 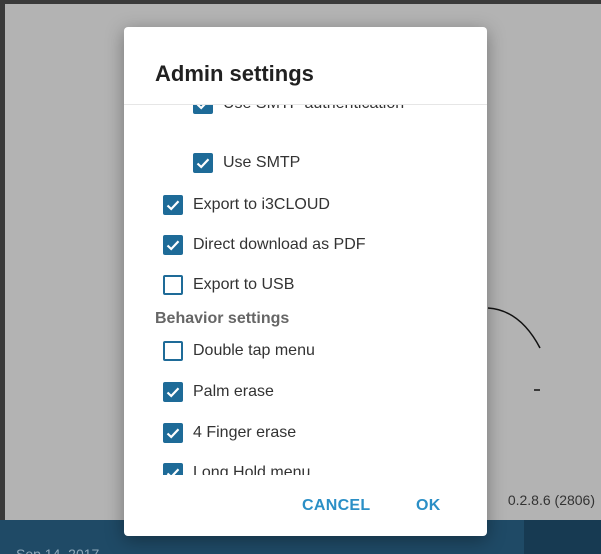 I want to click on setting-label: Palm erase, so click(x=233, y=391).